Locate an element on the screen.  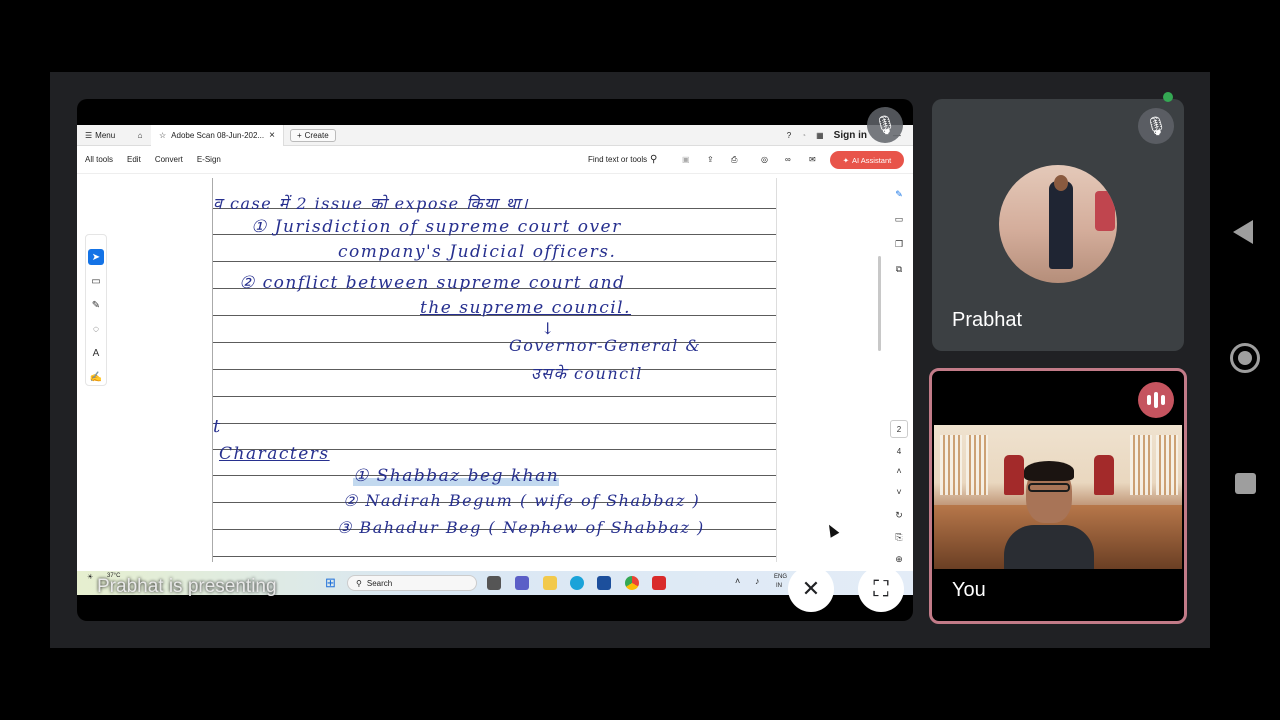
fullscreen-button: ⛶ is located at coordinates (881, 589).